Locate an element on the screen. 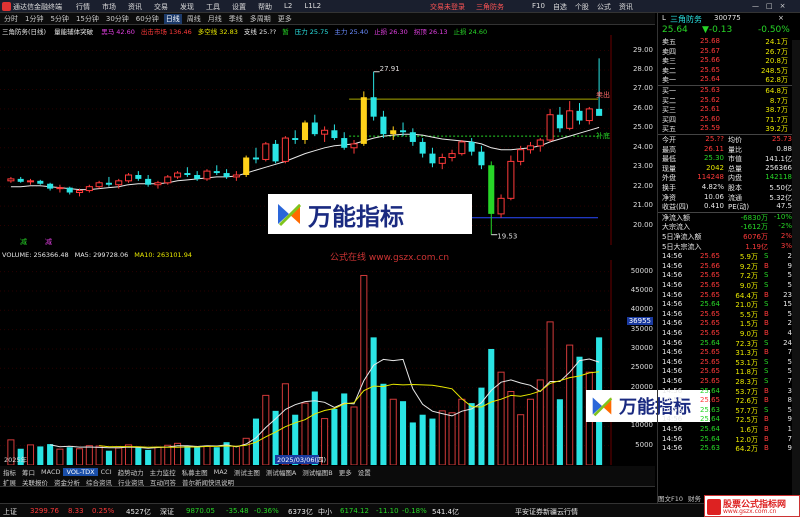  right-menu-item: 公式 is located at coordinates (604, 7).